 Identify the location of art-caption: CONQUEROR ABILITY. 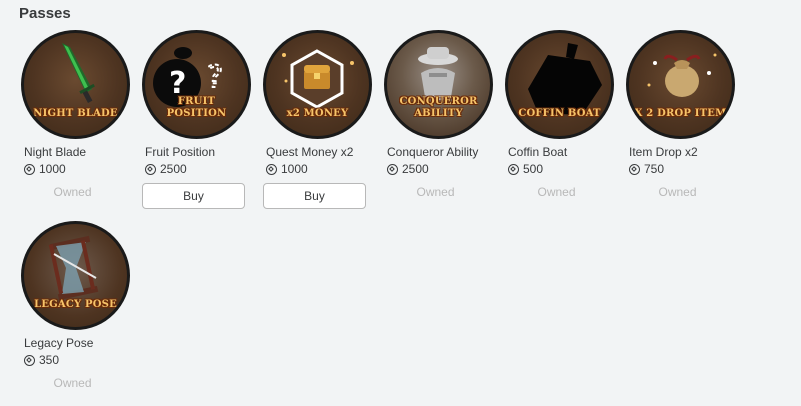
(438, 107).